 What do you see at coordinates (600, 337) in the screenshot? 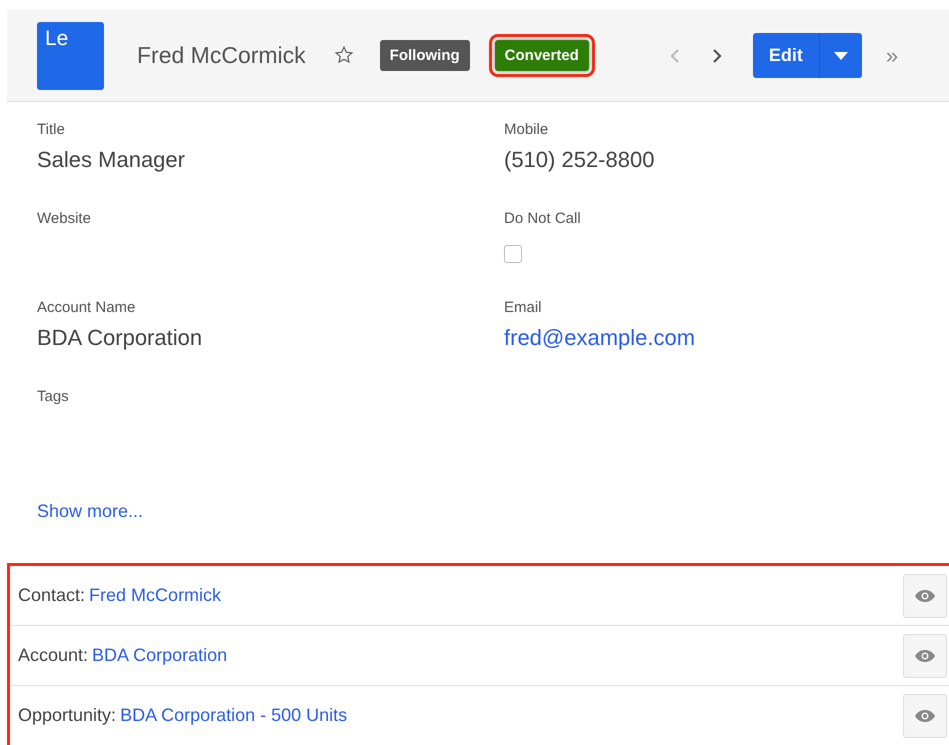
I see `email-link: fred@example.com` at bounding box center [600, 337].